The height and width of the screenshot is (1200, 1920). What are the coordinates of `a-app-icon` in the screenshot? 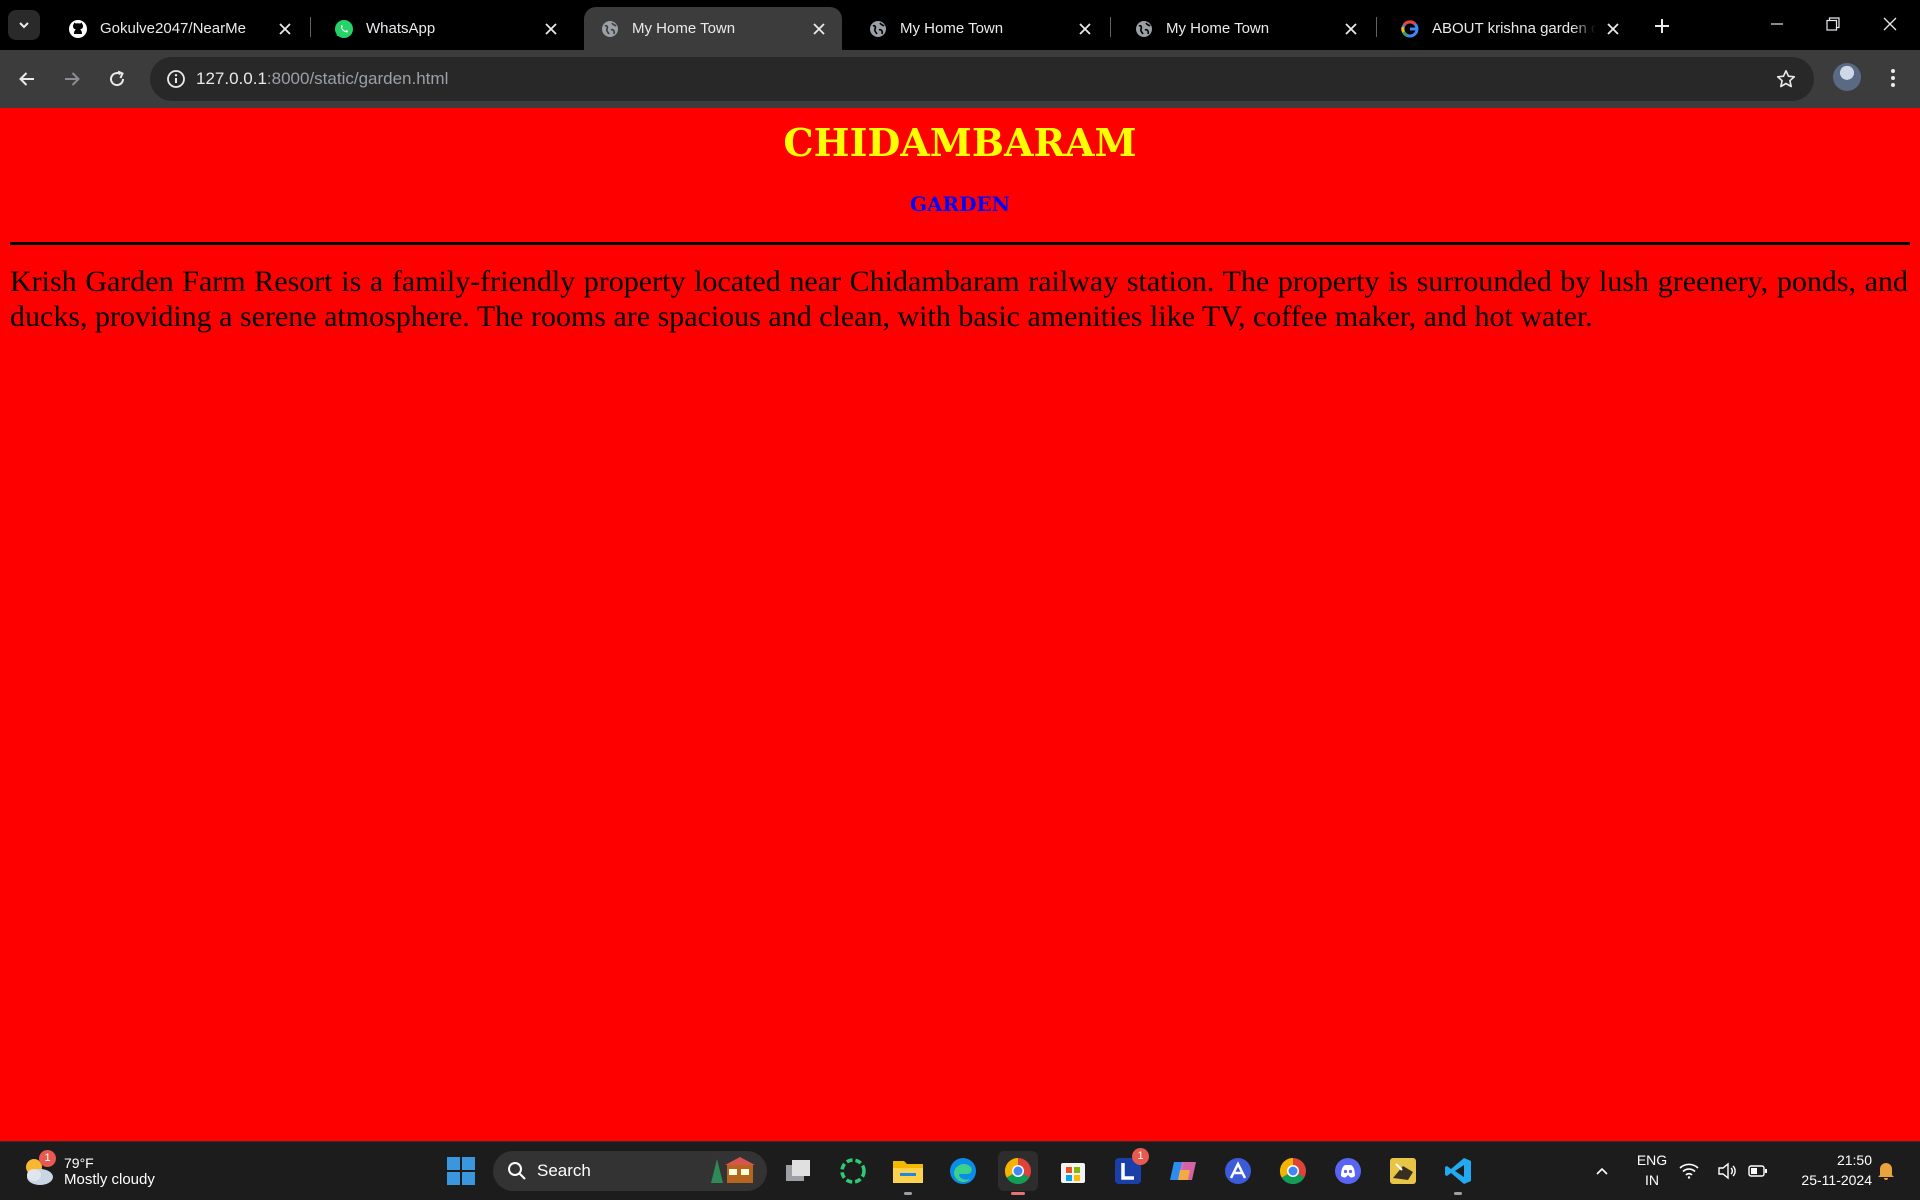 It's located at (1238, 1171).